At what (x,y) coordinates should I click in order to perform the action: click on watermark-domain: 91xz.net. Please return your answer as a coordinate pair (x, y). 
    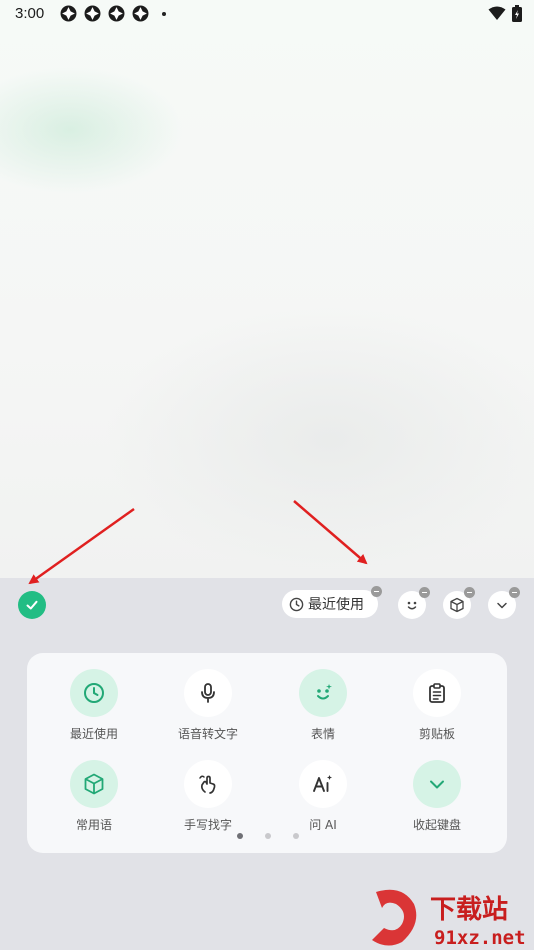
    Looking at the image, I should click on (480, 938).